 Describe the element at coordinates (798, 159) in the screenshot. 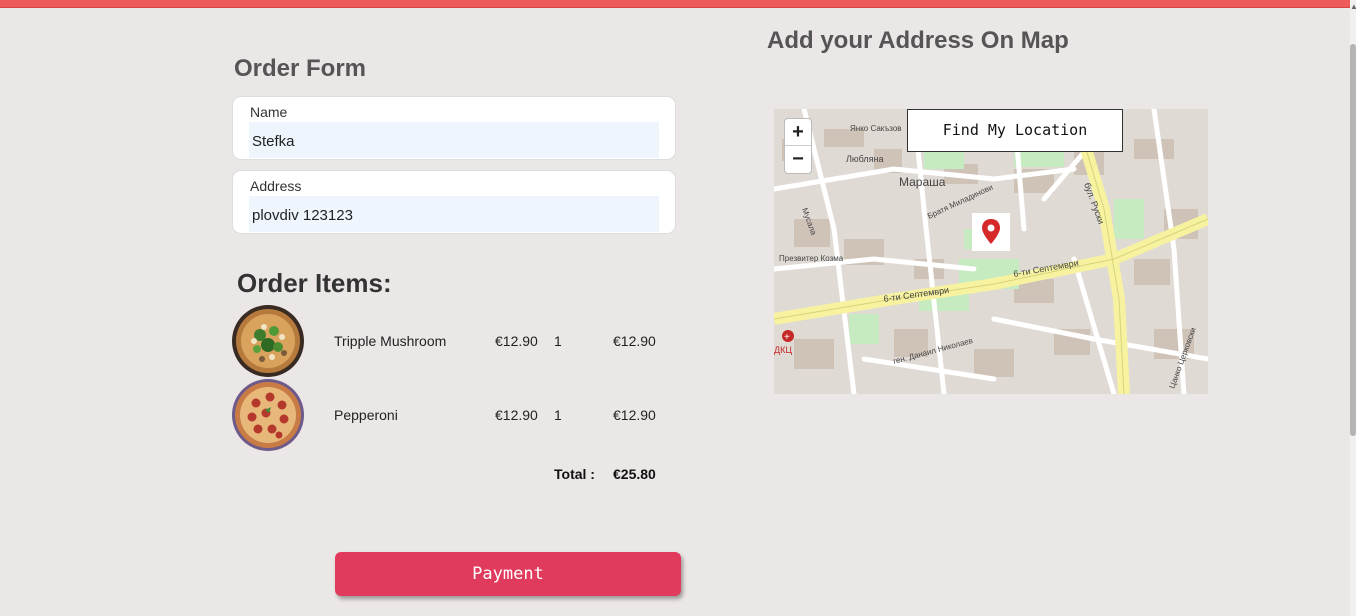

I see `zoom-out-button: −` at that location.